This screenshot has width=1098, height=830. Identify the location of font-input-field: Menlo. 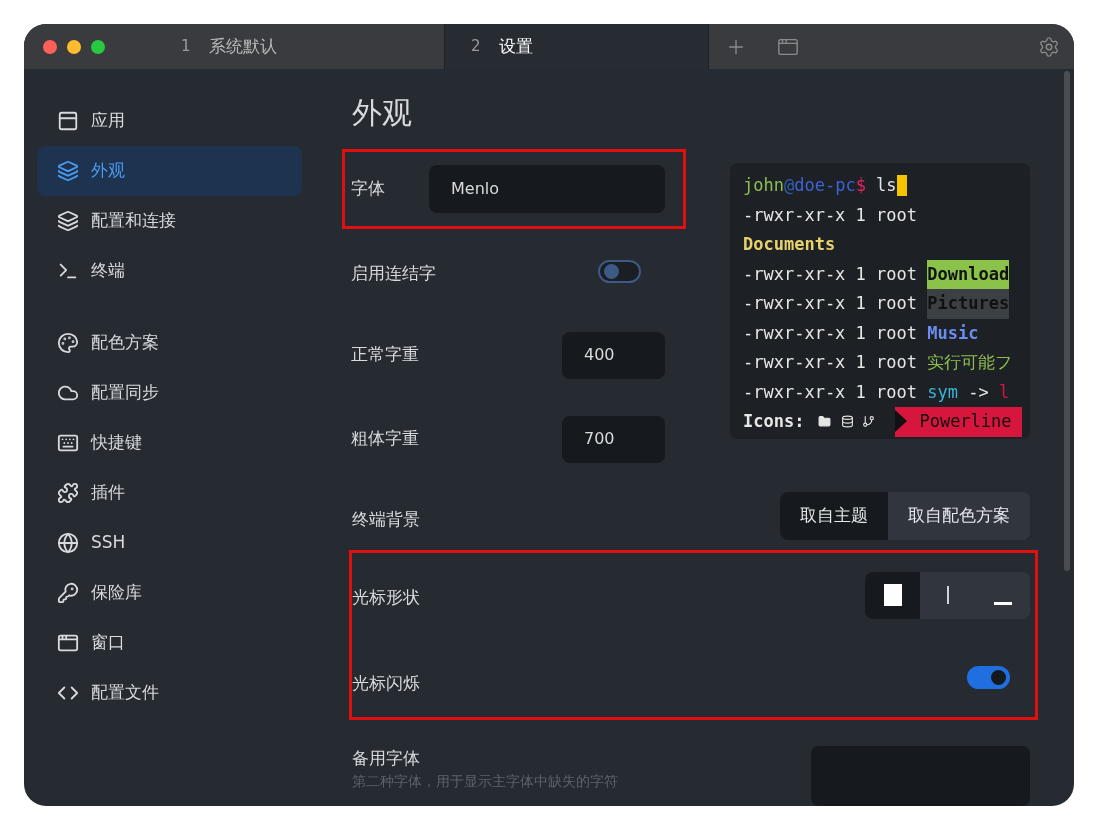
(547, 189).